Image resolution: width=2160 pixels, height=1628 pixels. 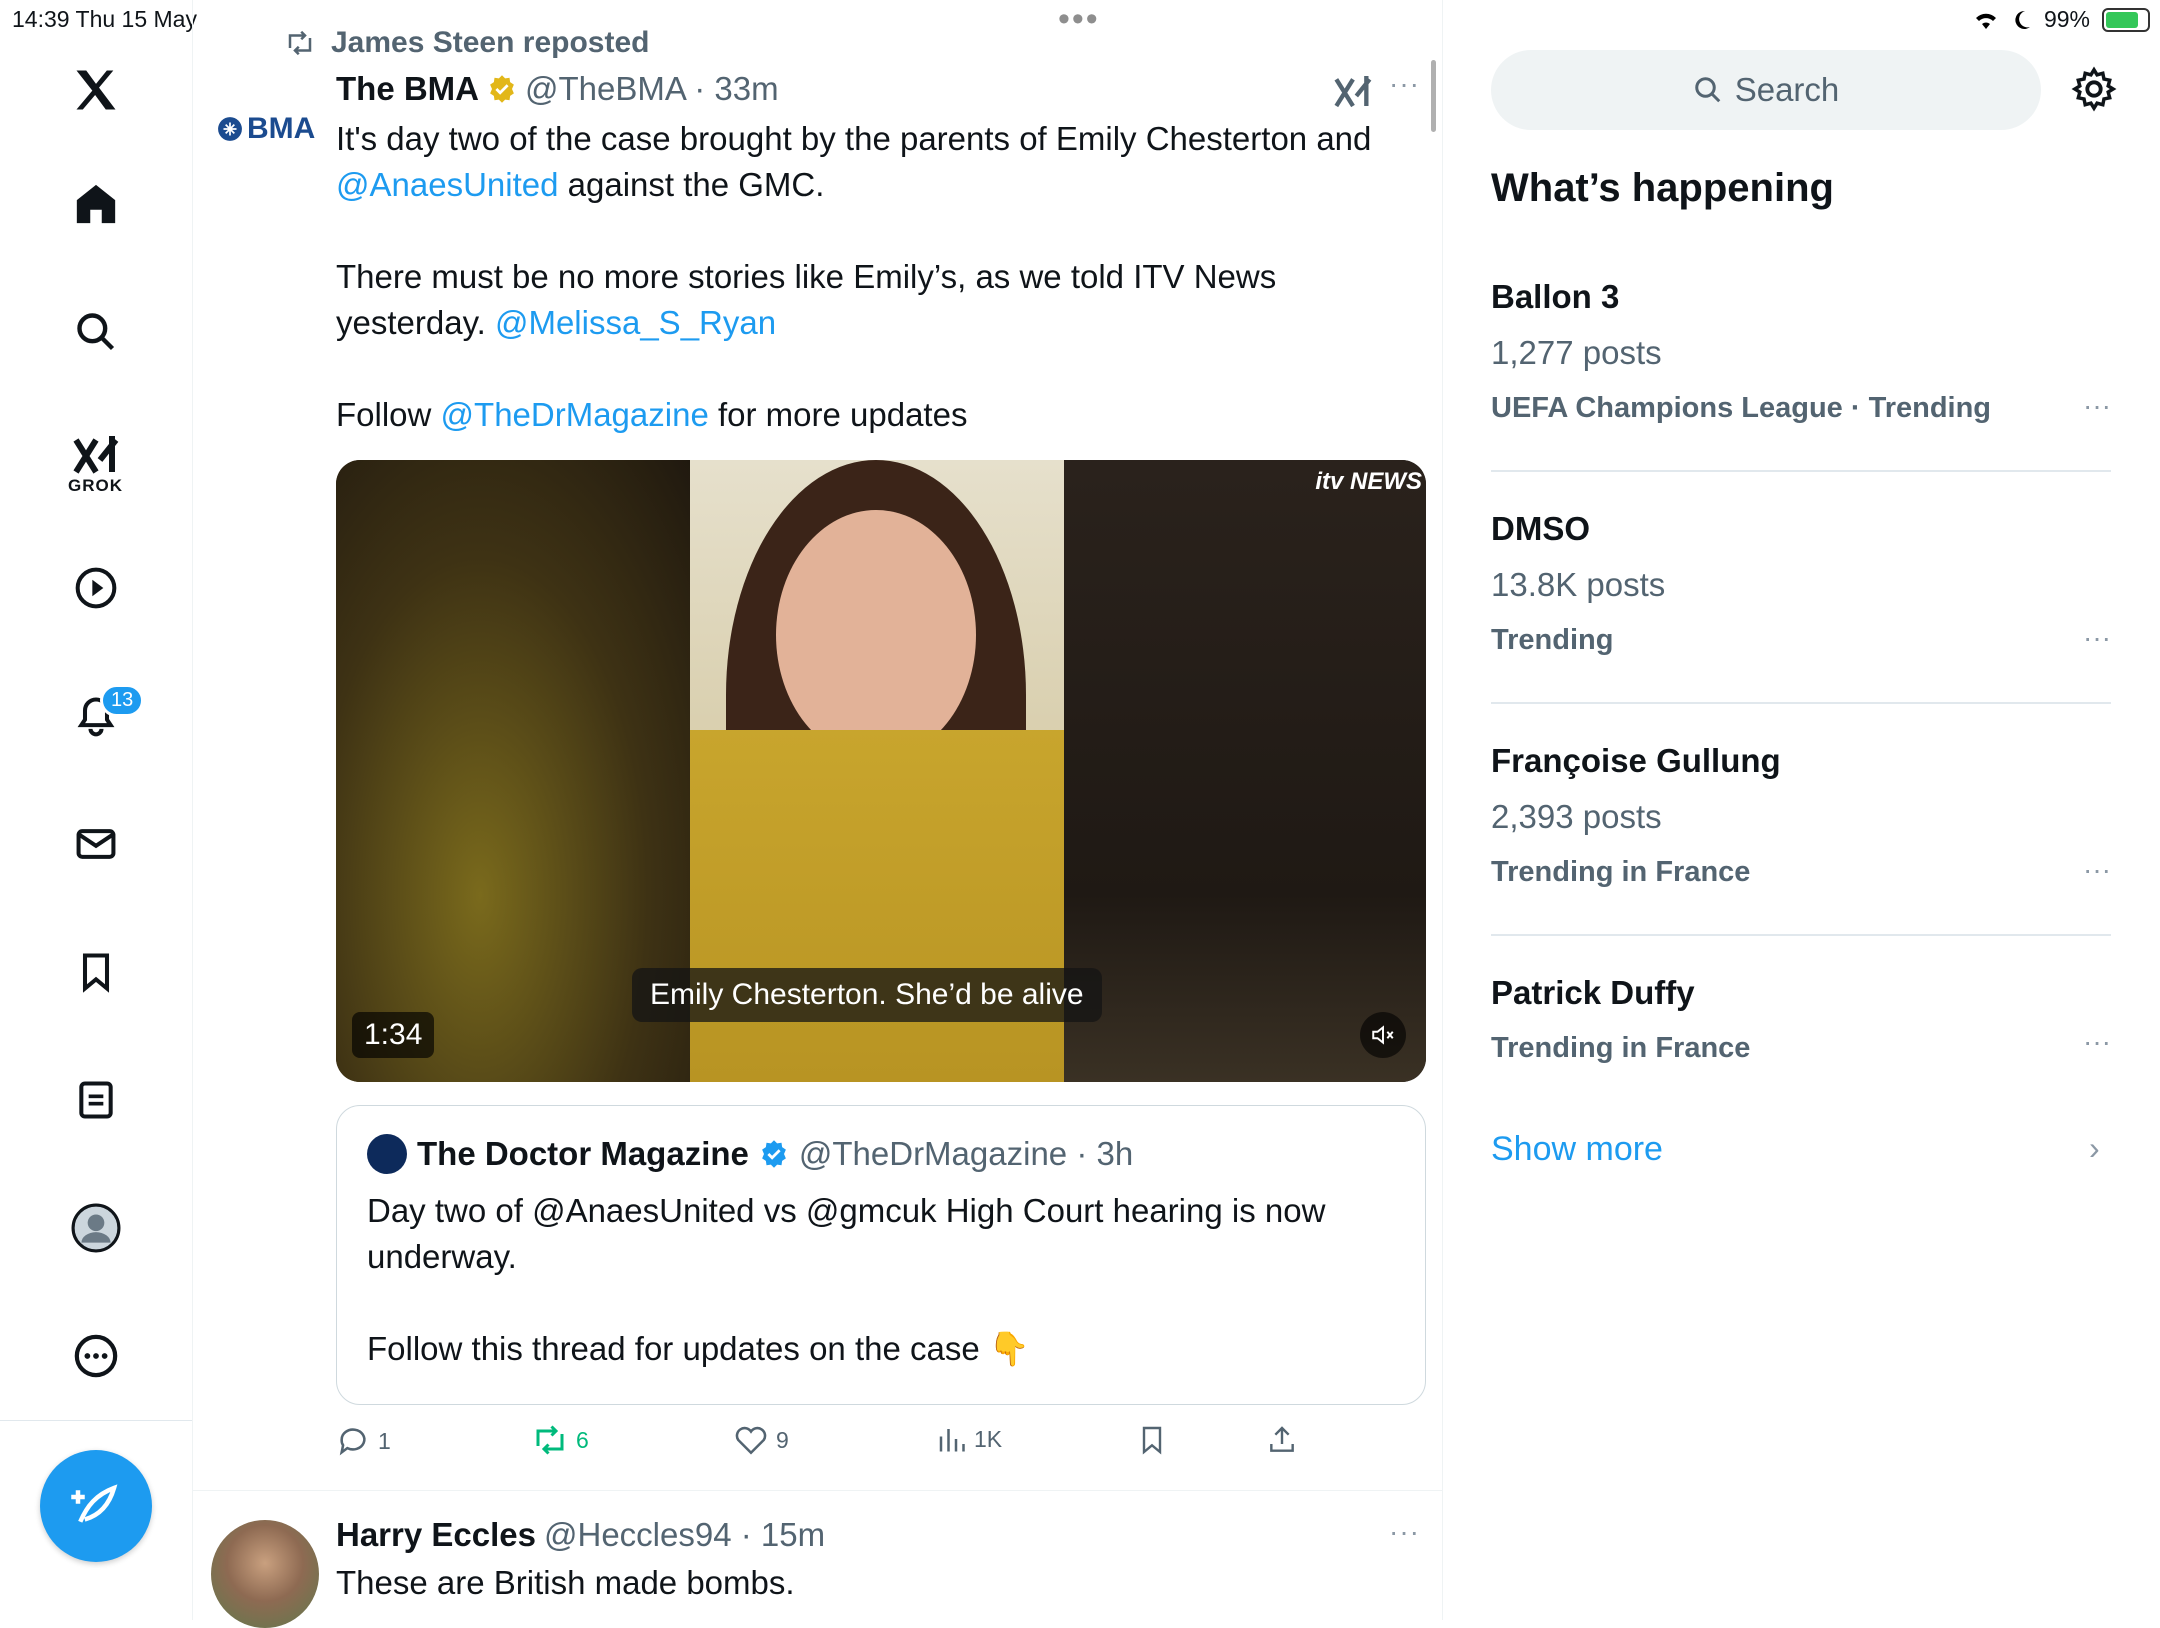 I want to click on grok-explain-icon, so click(x=1353, y=93).